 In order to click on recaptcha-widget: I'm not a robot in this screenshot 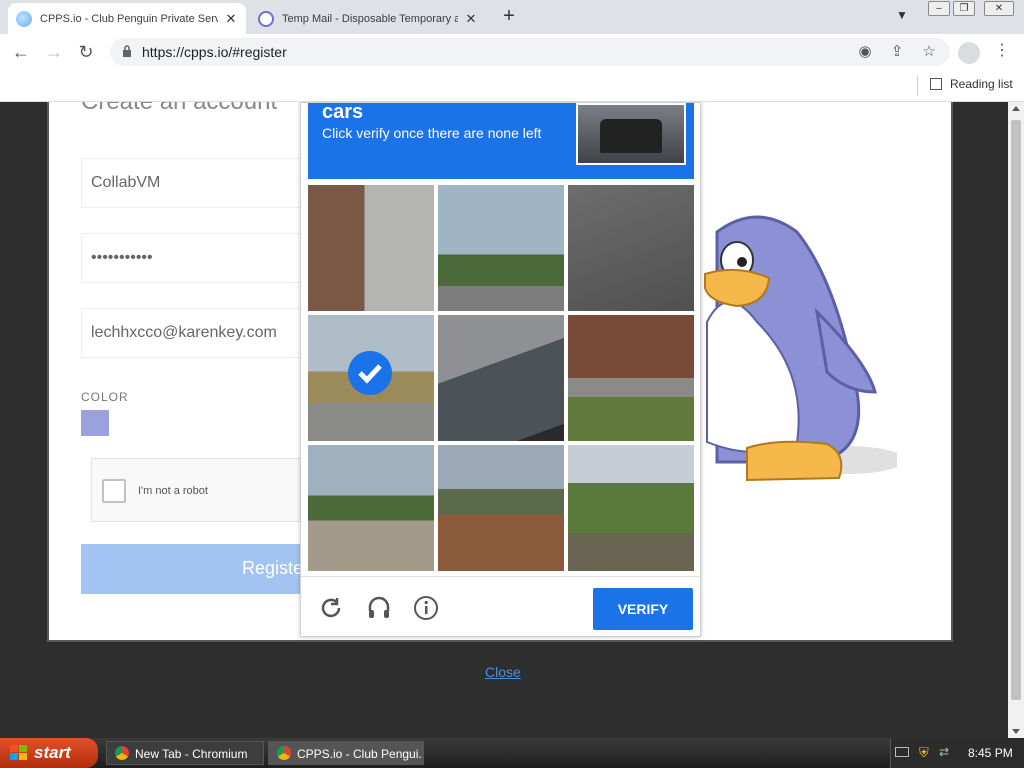, I will do `click(201, 490)`.